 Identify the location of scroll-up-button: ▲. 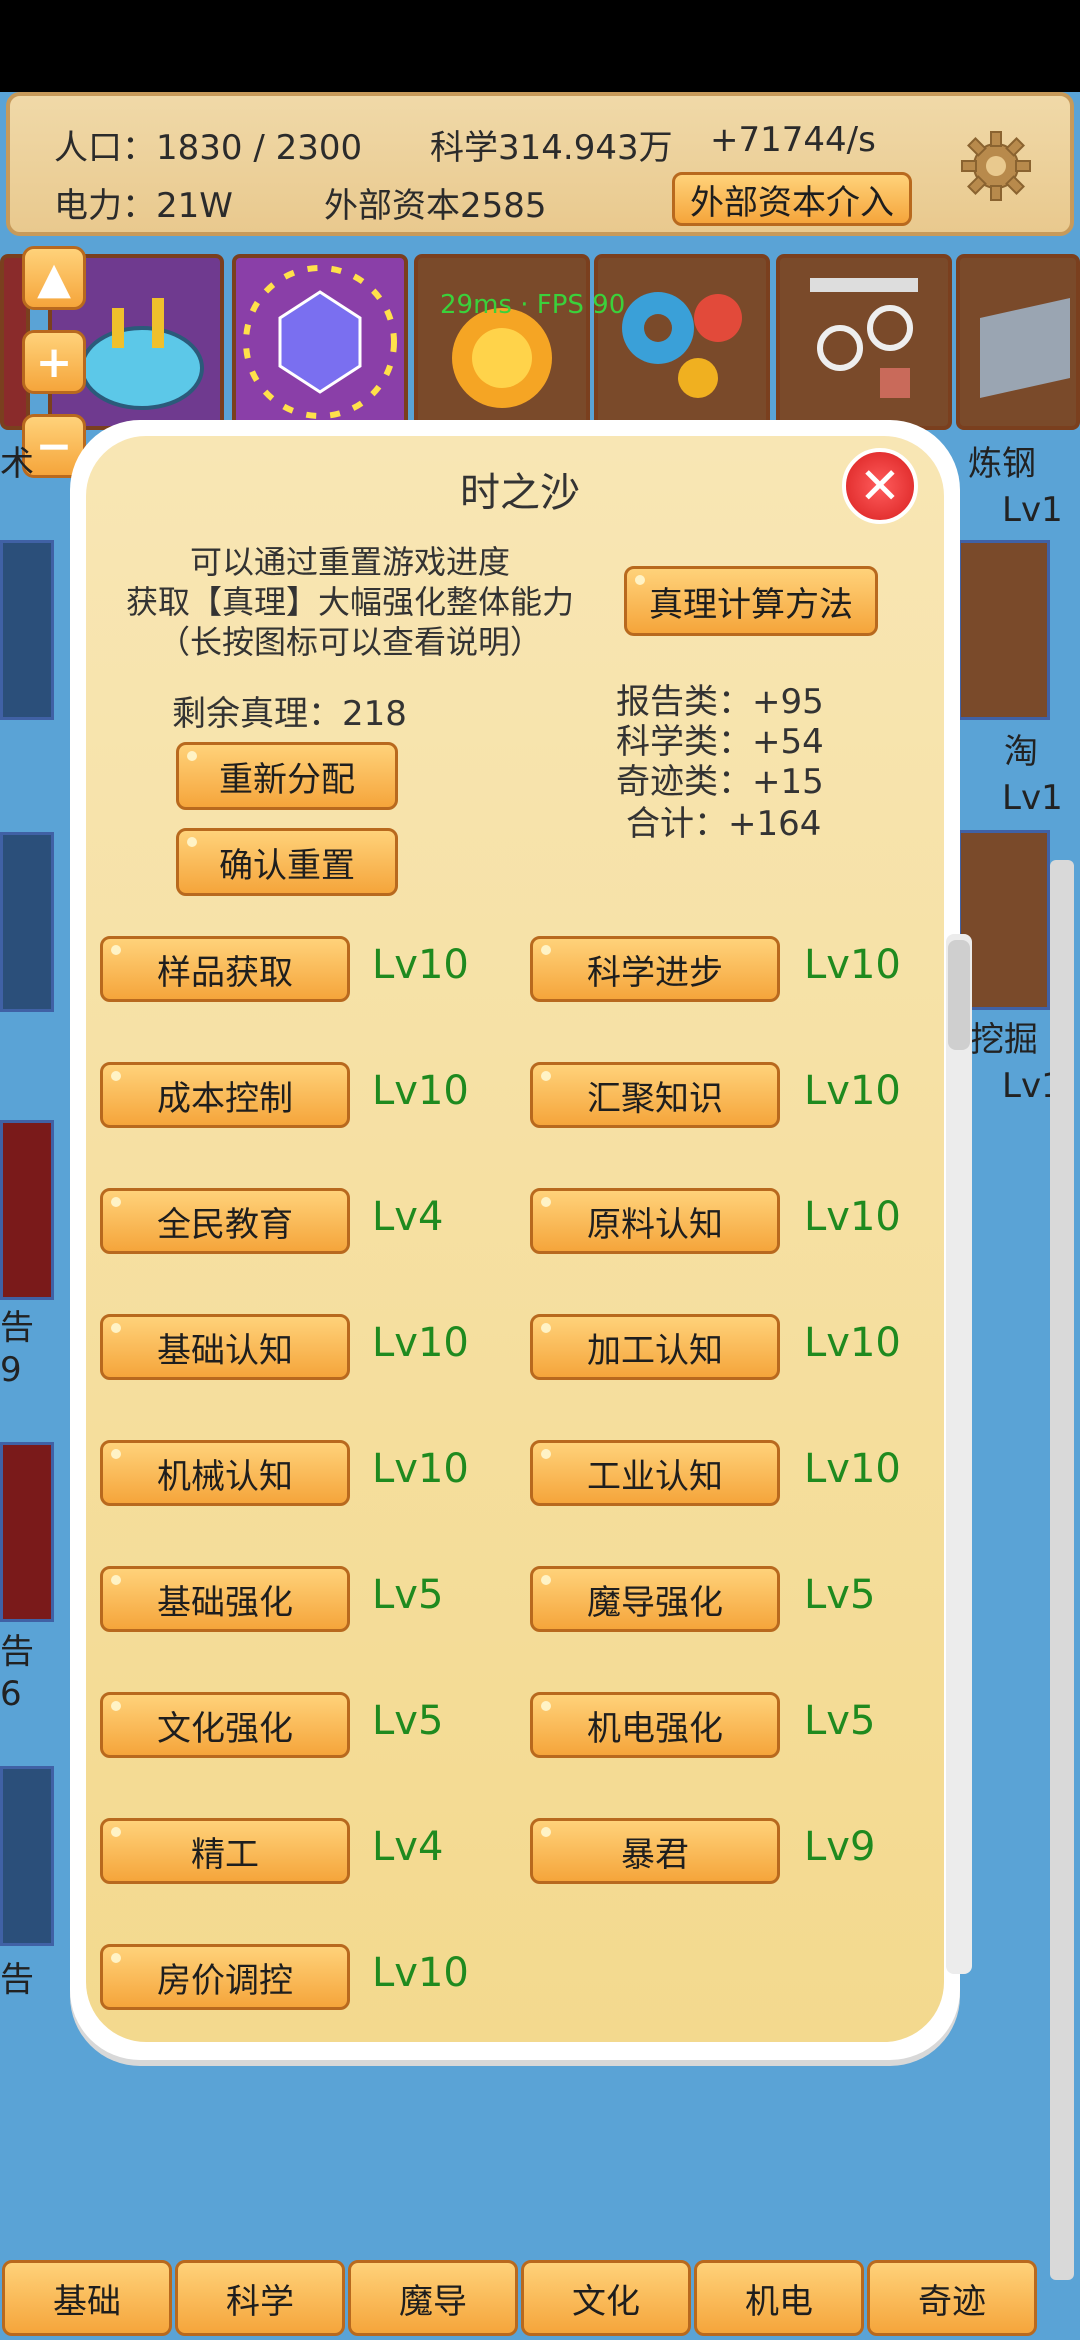
(54, 278).